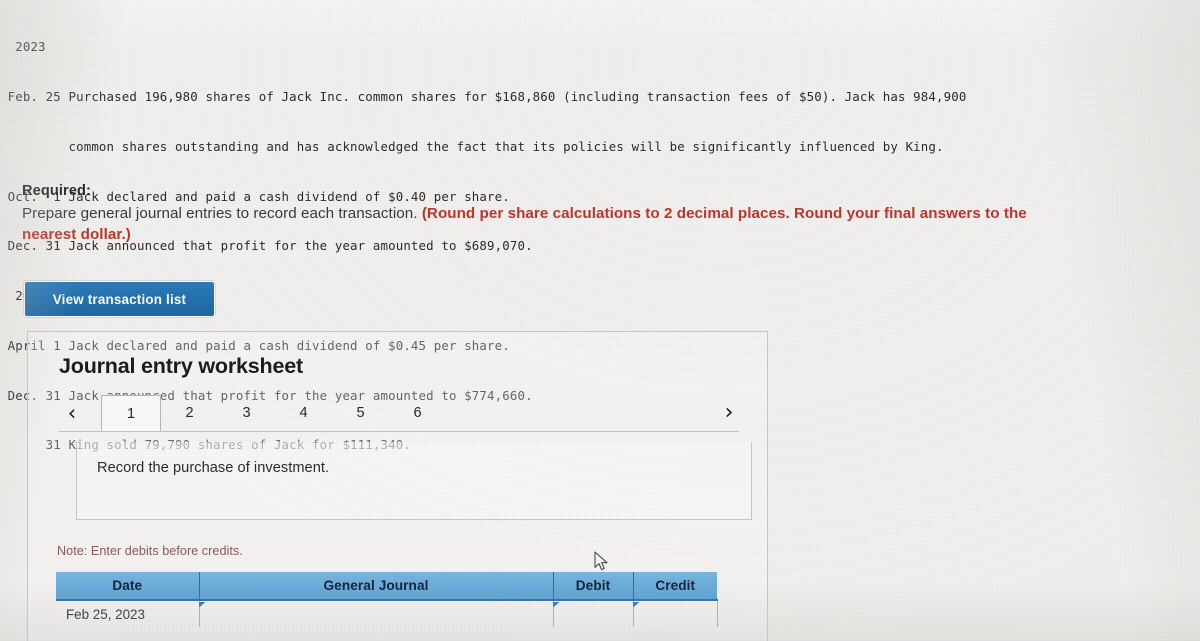 This screenshot has width=1200, height=641. What do you see at coordinates (729, 413) in the screenshot?
I see `chevron-right-icon: ›` at bounding box center [729, 413].